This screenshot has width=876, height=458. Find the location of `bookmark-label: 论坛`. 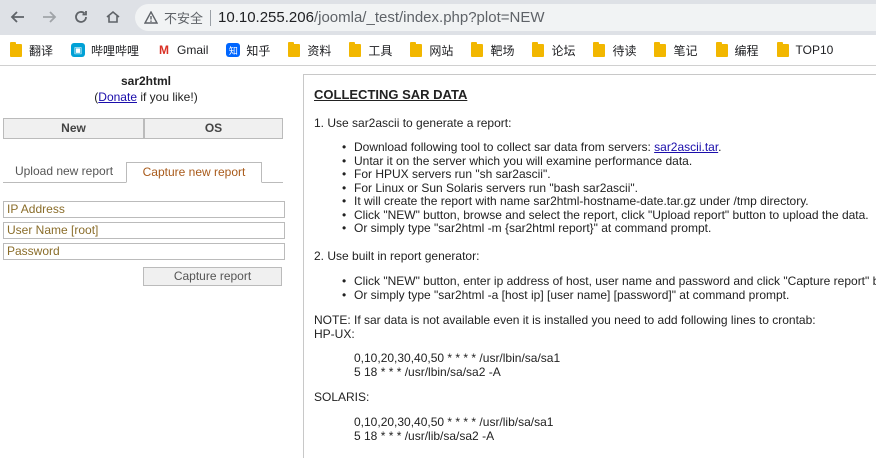

bookmark-label: 论坛 is located at coordinates (563, 50).